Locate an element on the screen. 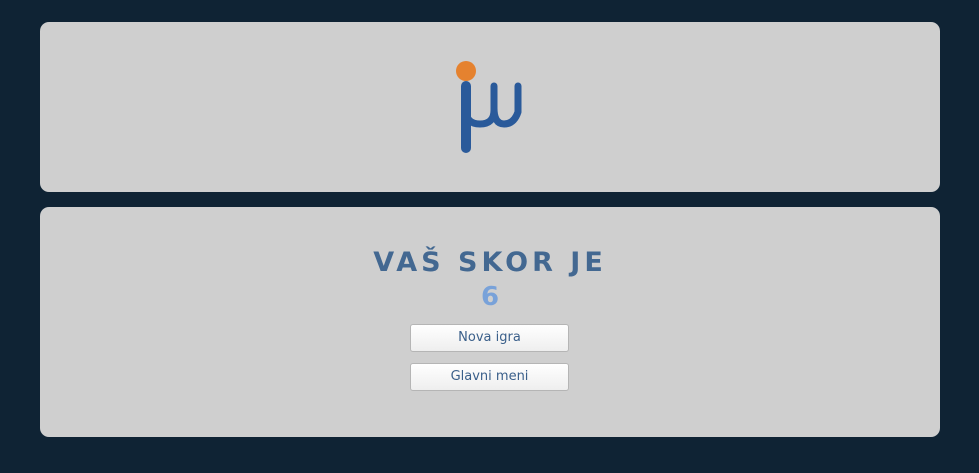  score-value: 6 is located at coordinates (490, 297).